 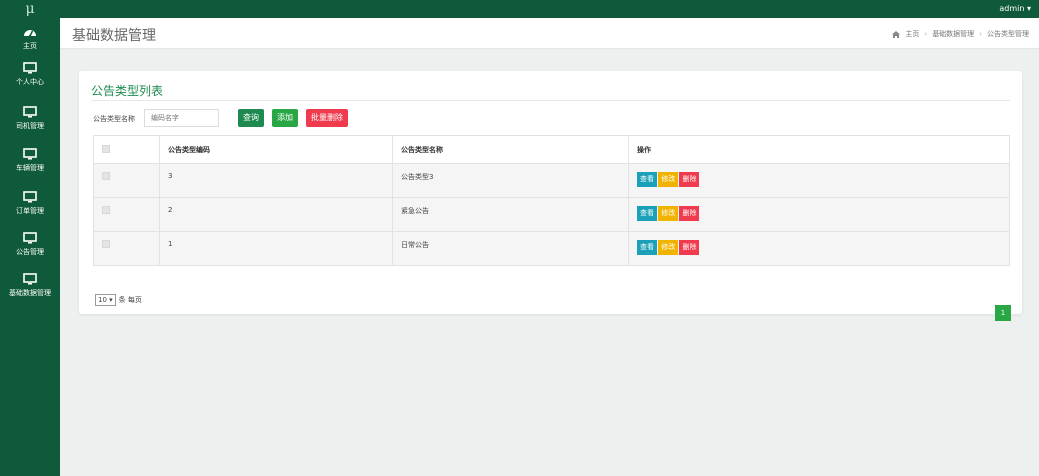 I want to click on sidebar-item-label: 公告管理, so click(x=30, y=252).